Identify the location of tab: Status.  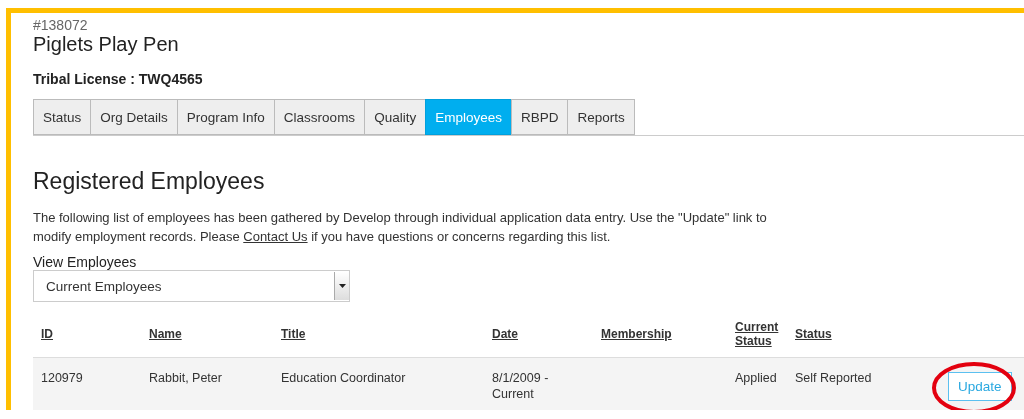
(62, 117).